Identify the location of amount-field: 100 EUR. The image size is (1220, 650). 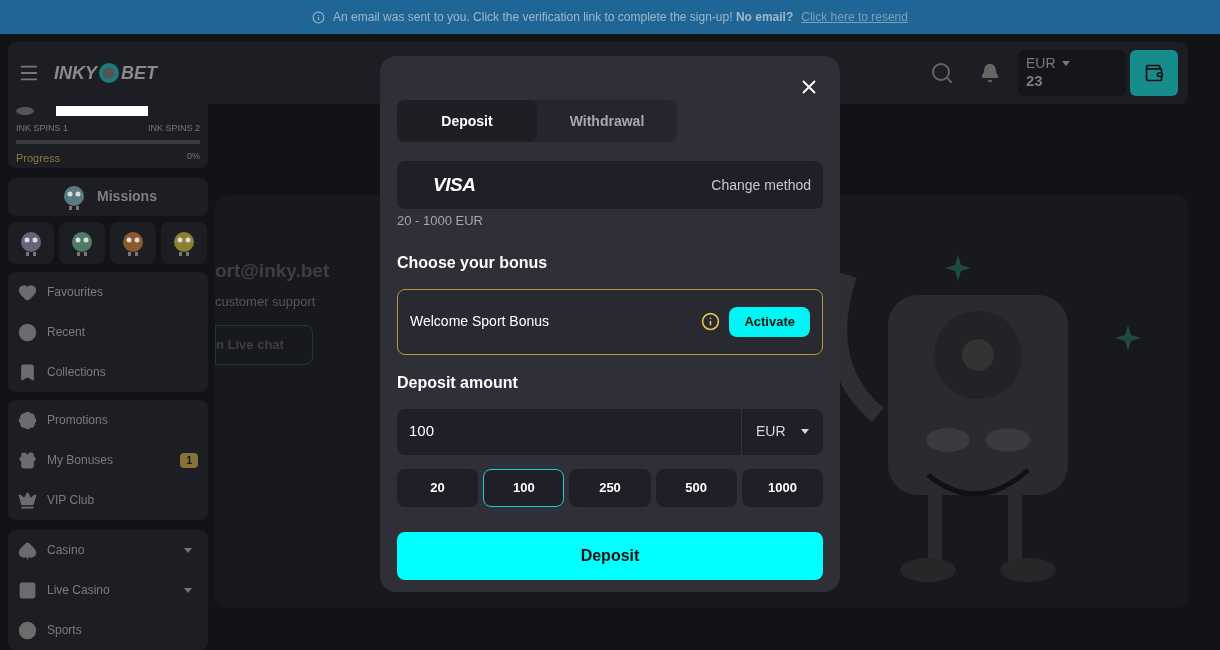
(610, 431).